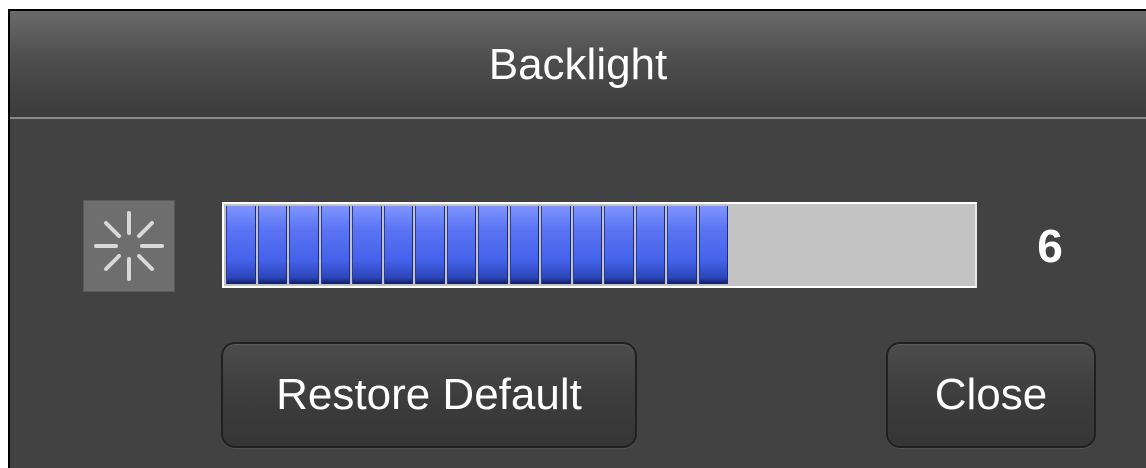 This screenshot has width=1146, height=468. I want to click on backlight-level-slider, so click(599, 245).